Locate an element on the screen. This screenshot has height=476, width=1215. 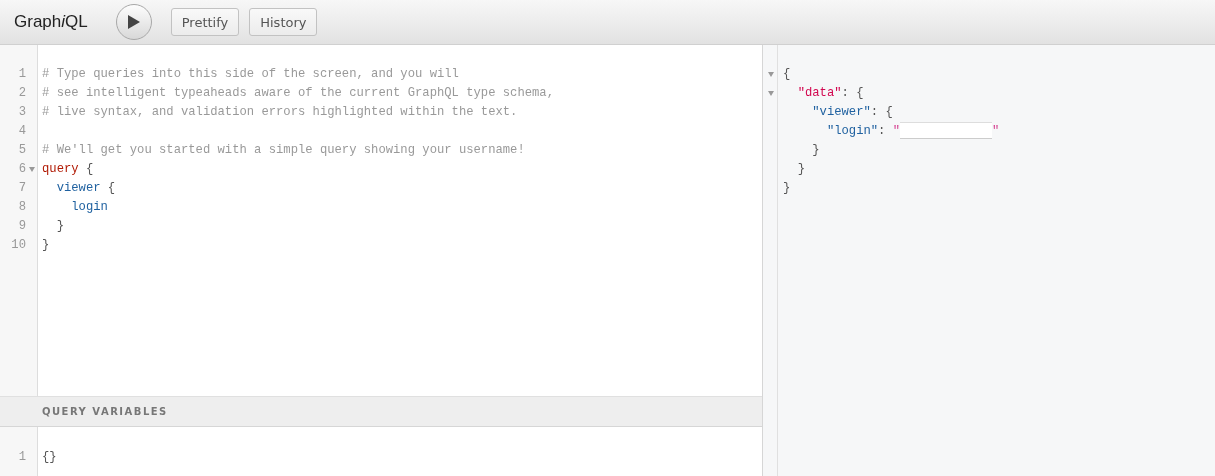
json-key: "data" is located at coordinates (819, 93).